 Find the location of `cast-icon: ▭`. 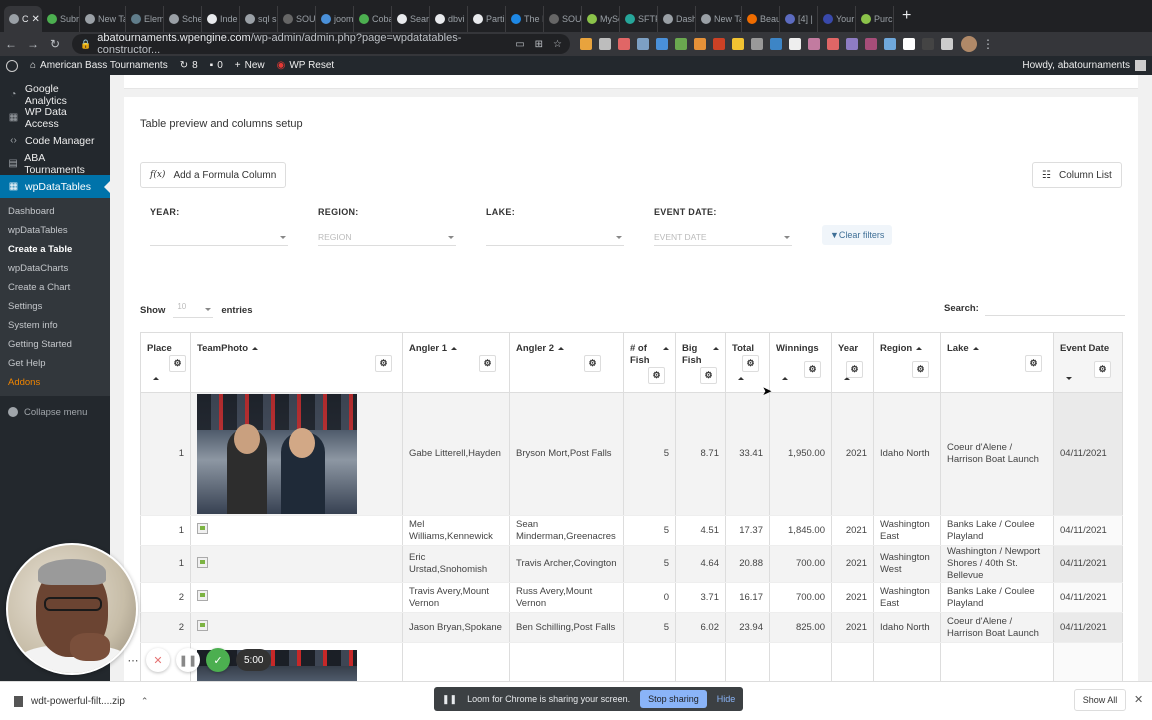

cast-icon: ▭ is located at coordinates (519, 44).